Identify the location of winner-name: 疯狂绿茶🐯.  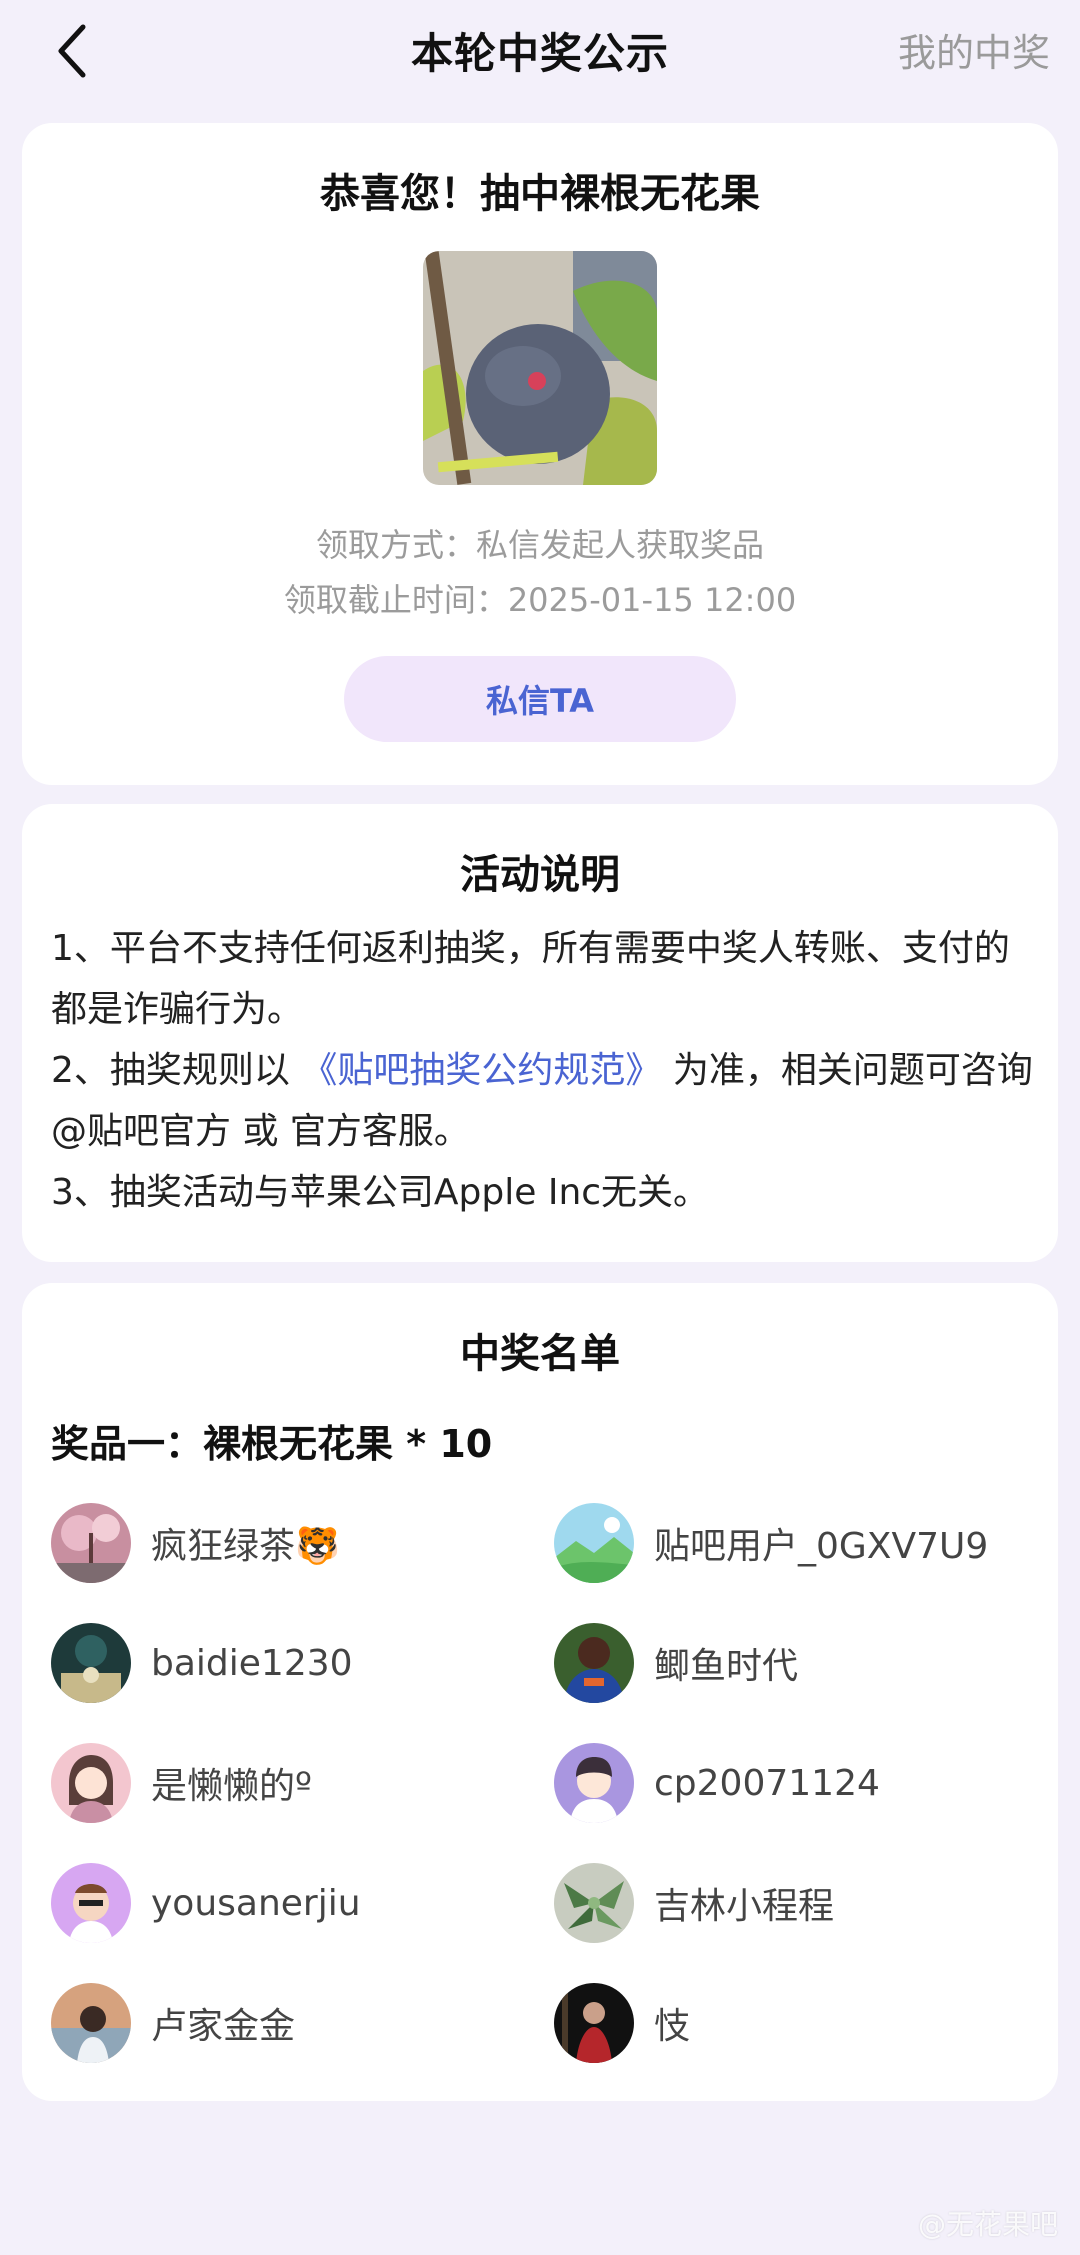
(245, 1546).